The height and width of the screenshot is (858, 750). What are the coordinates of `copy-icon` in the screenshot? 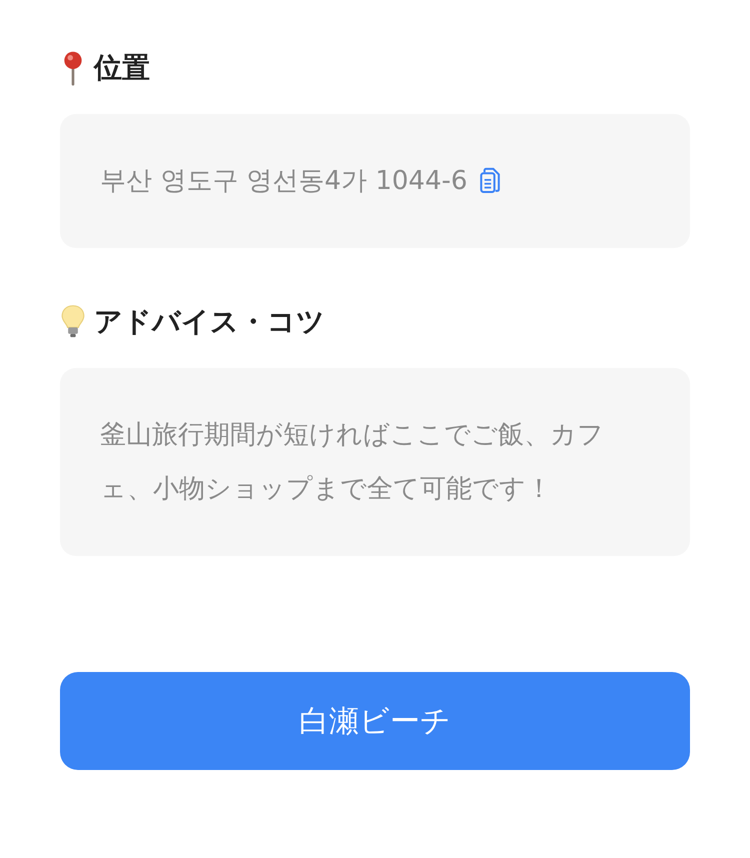 It's located at (490, 181).